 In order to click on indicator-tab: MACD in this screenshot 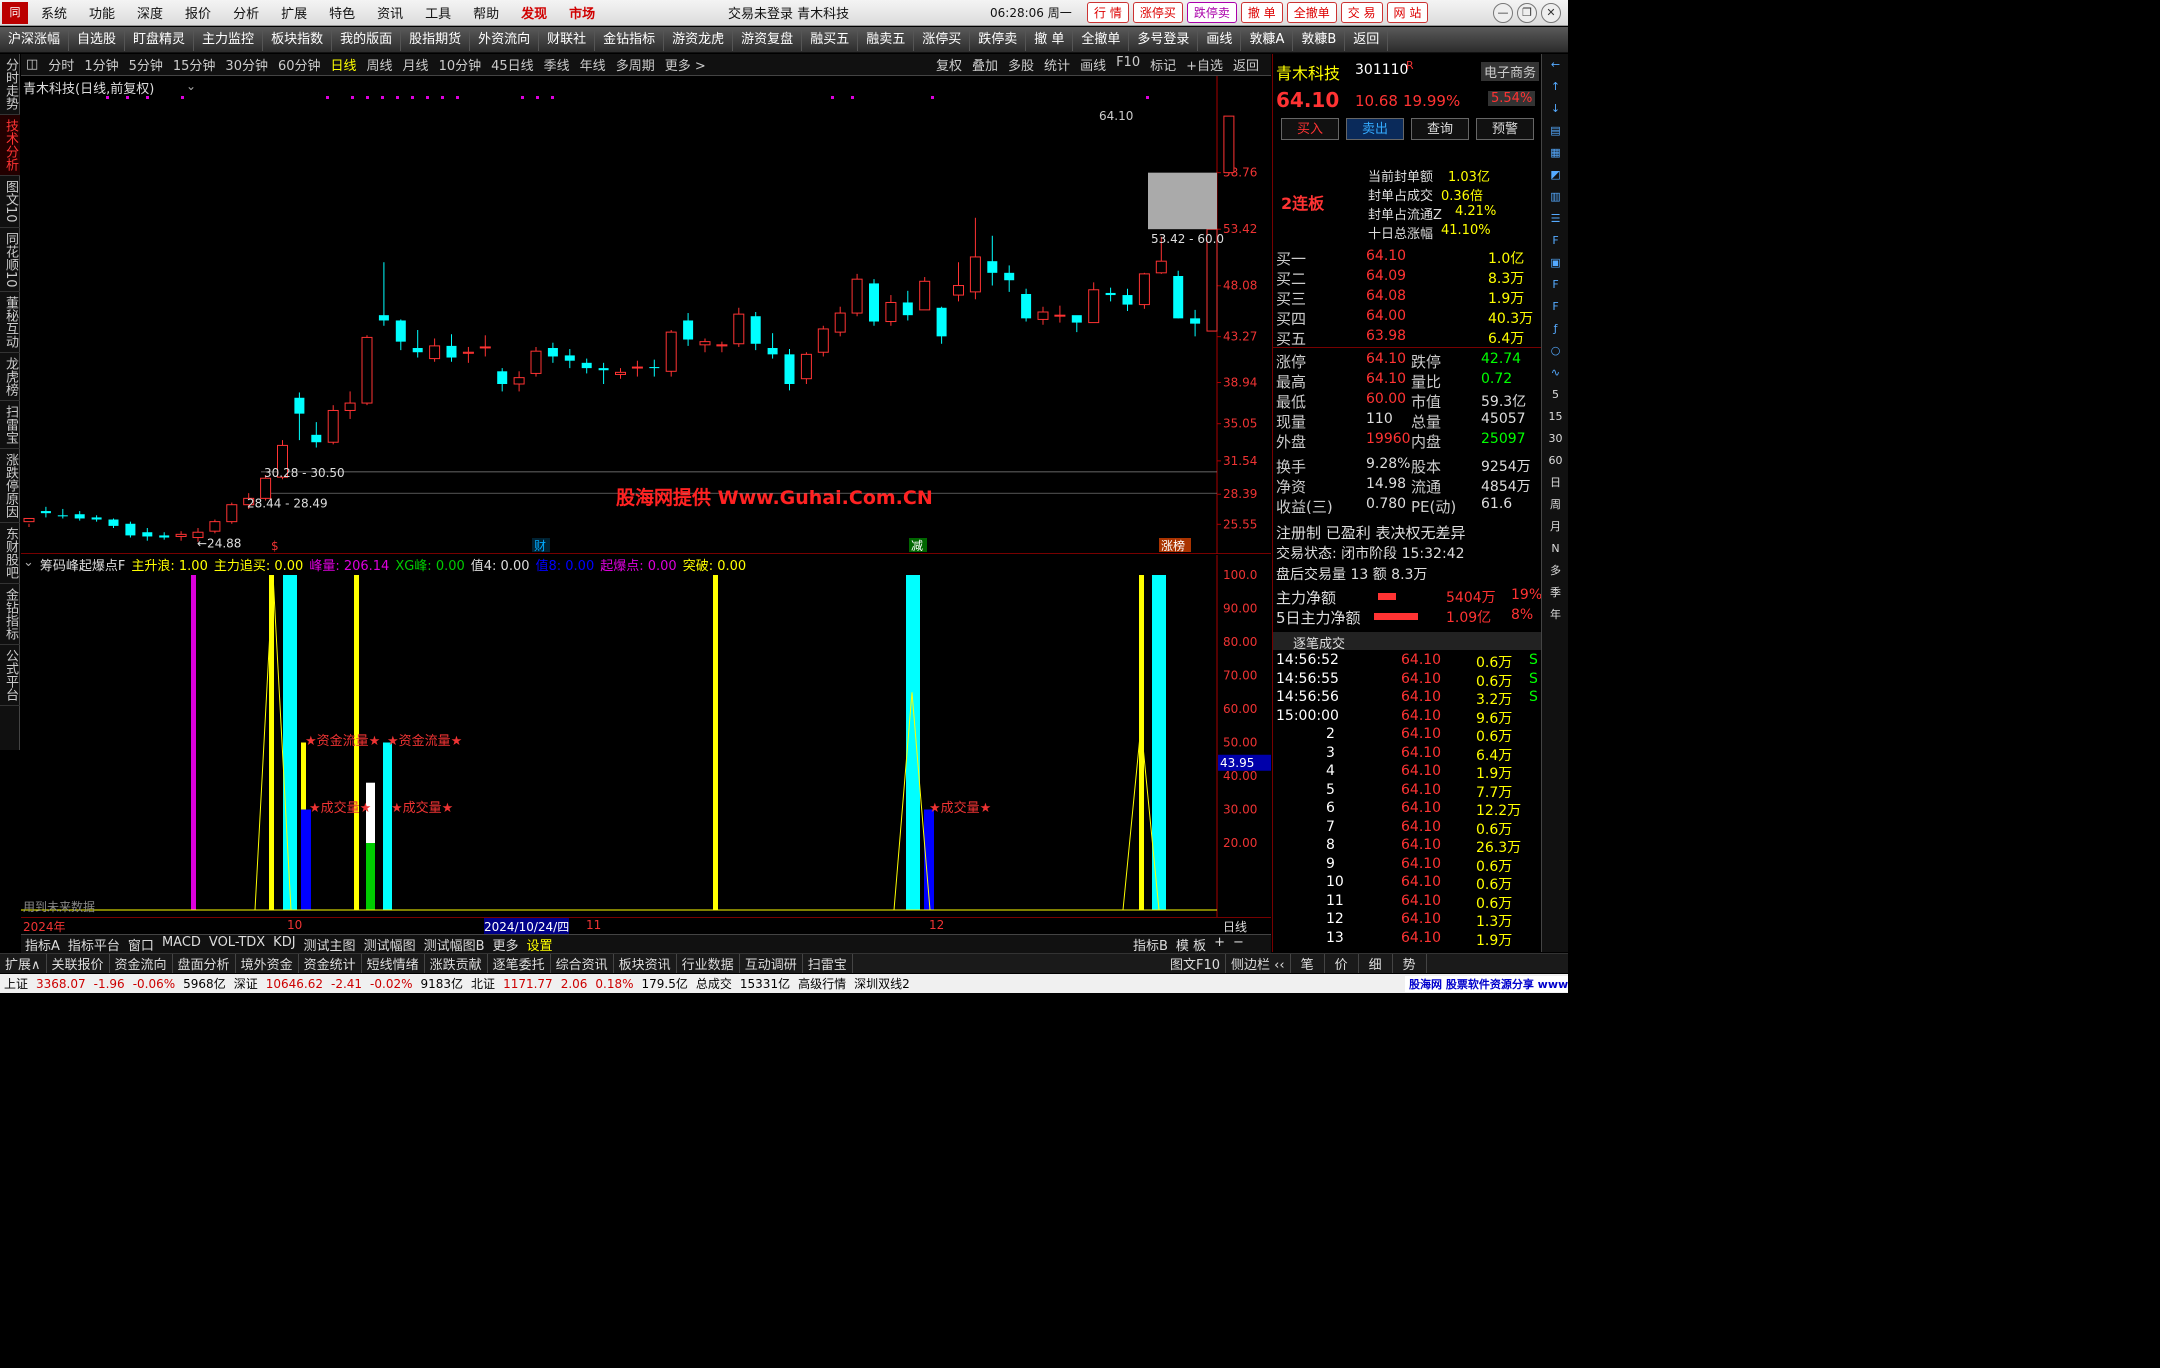, I will do `click(181, 944)`.